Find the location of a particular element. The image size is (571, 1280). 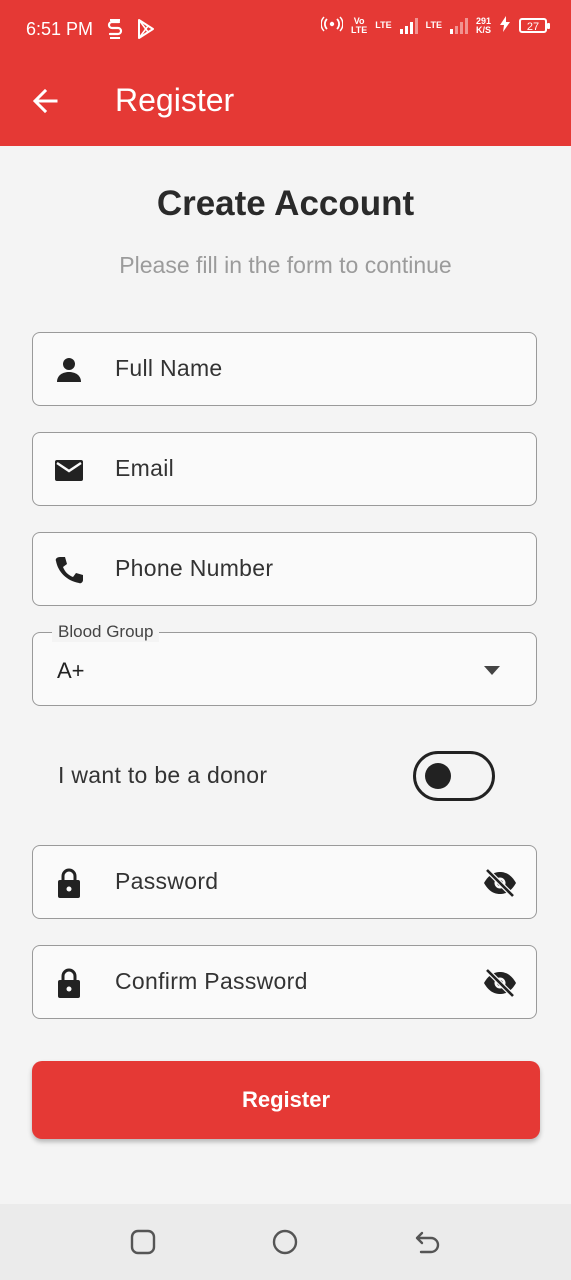

back-arrow-icon is located at coordinates (427, 1242).